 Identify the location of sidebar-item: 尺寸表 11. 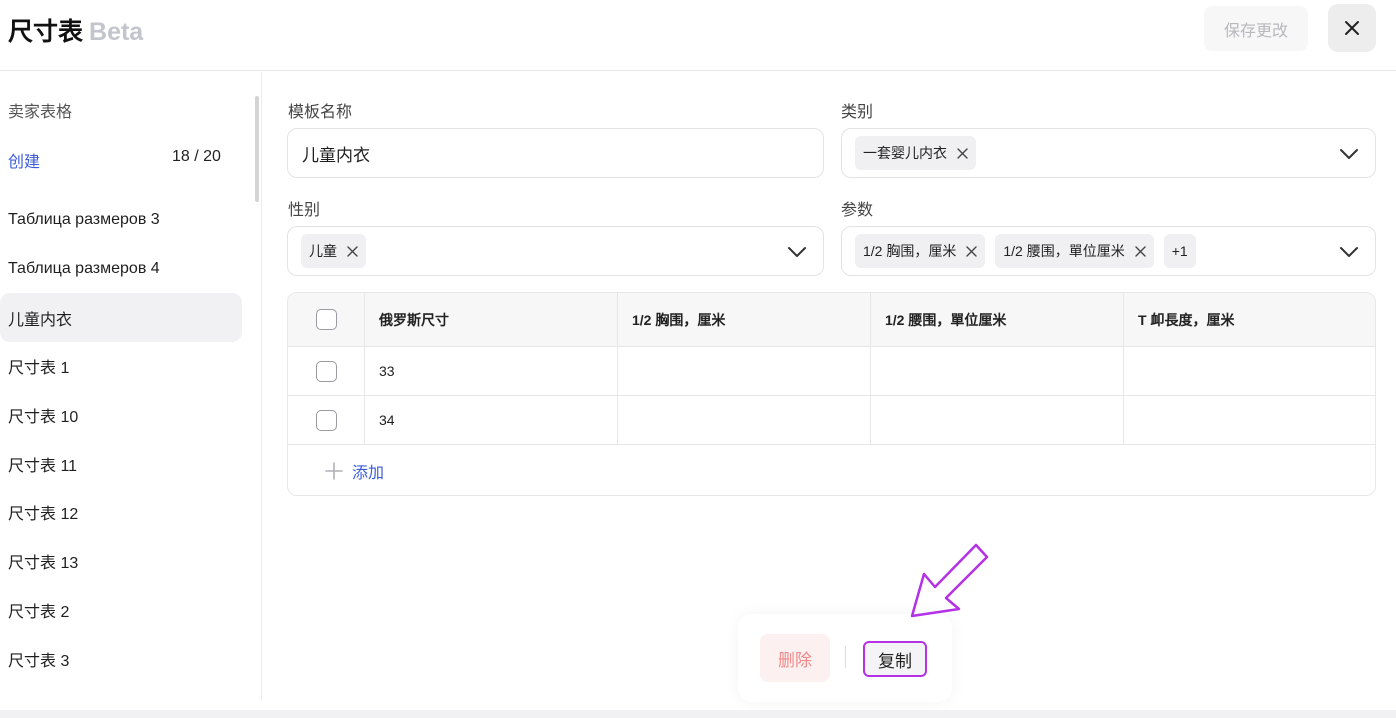
(121, 463).